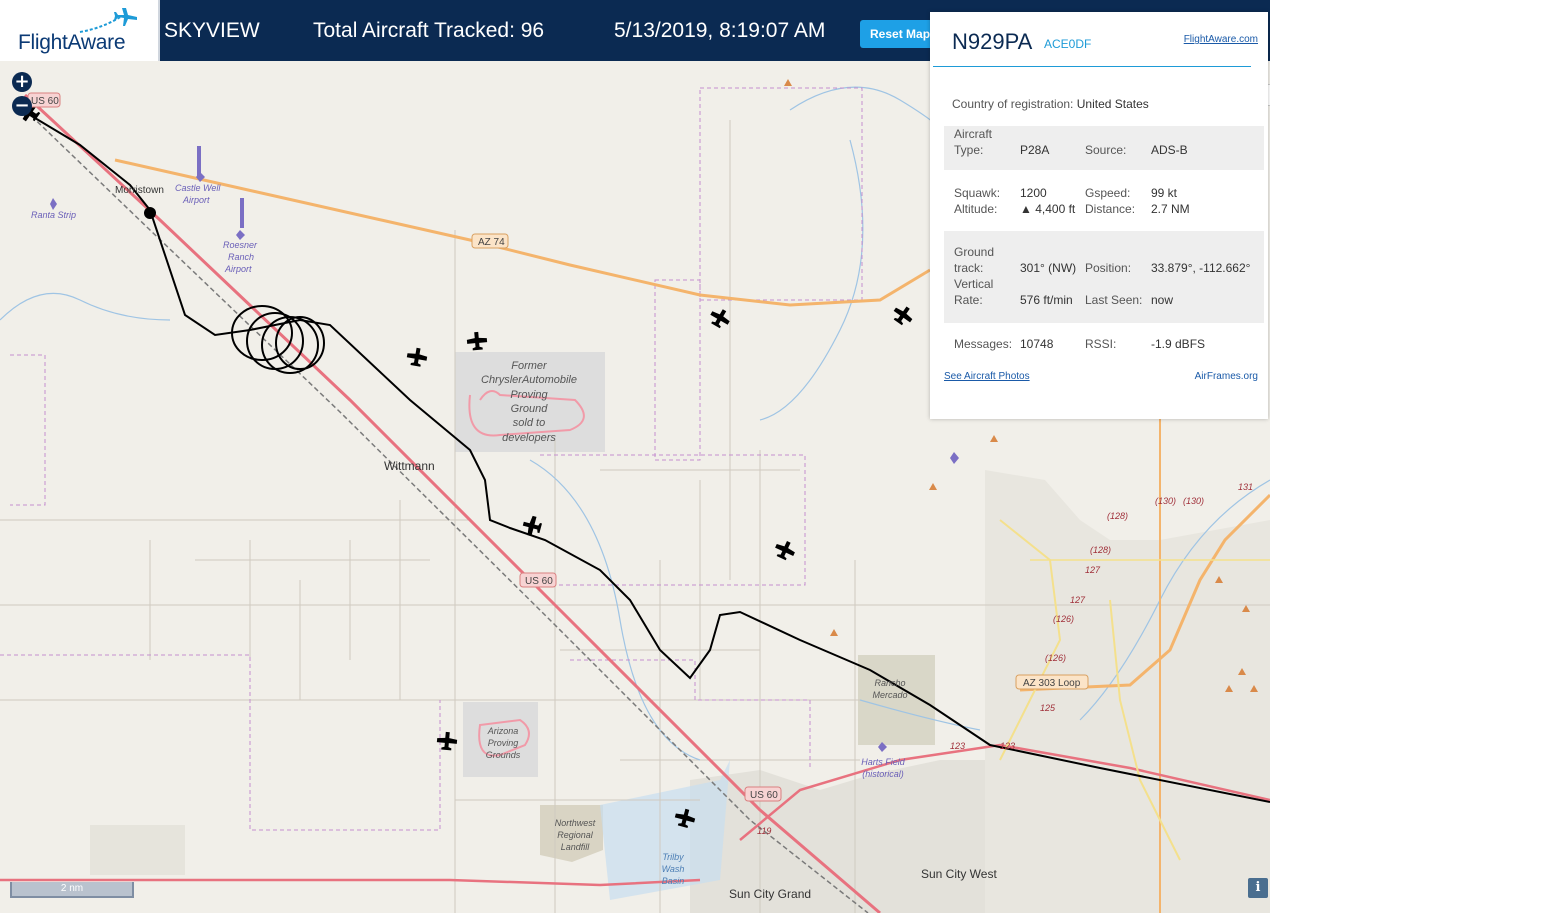 The width and height of the screenshot is (1548, 913). Describe the element at coordinates (529, 366) in the screenshot. I see `place-label: Former` at that location.